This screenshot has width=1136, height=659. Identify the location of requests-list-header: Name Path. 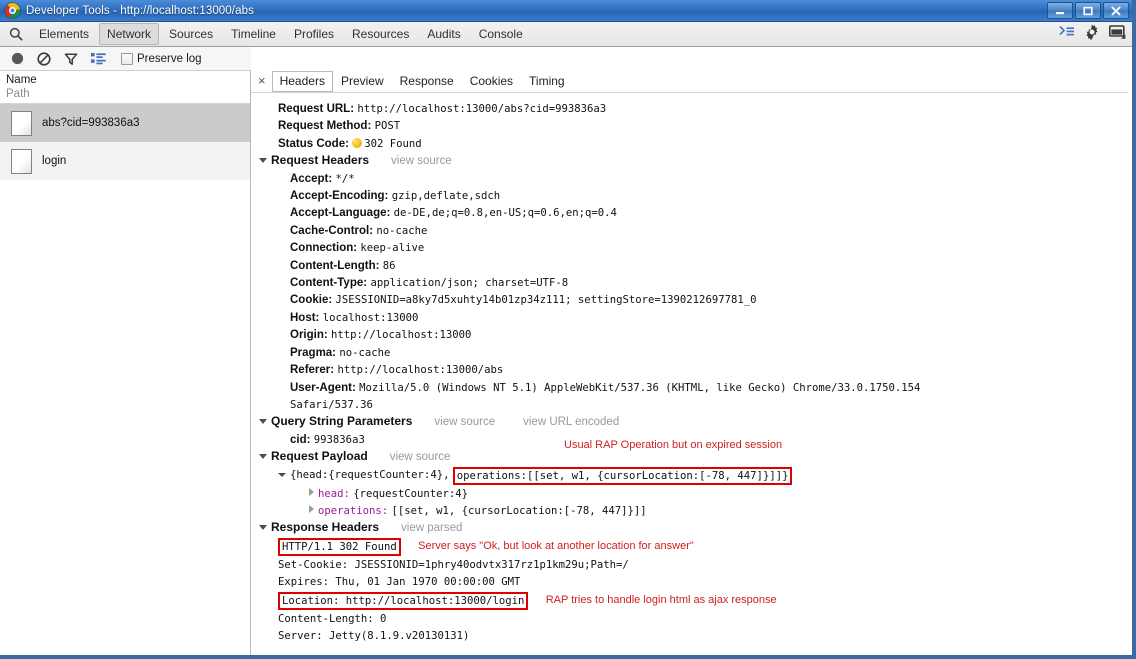
(125, 87).